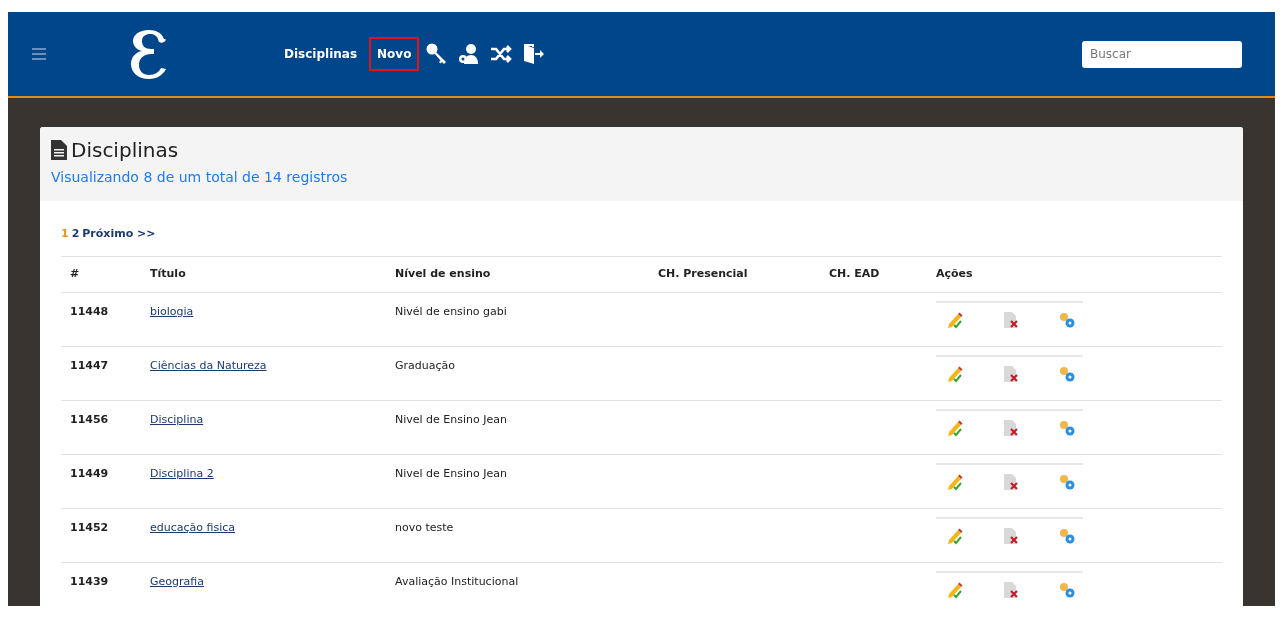 The height and width of the screenshot is (617, 1283). I want to click on nav-link: Novo, so click(394, 54).